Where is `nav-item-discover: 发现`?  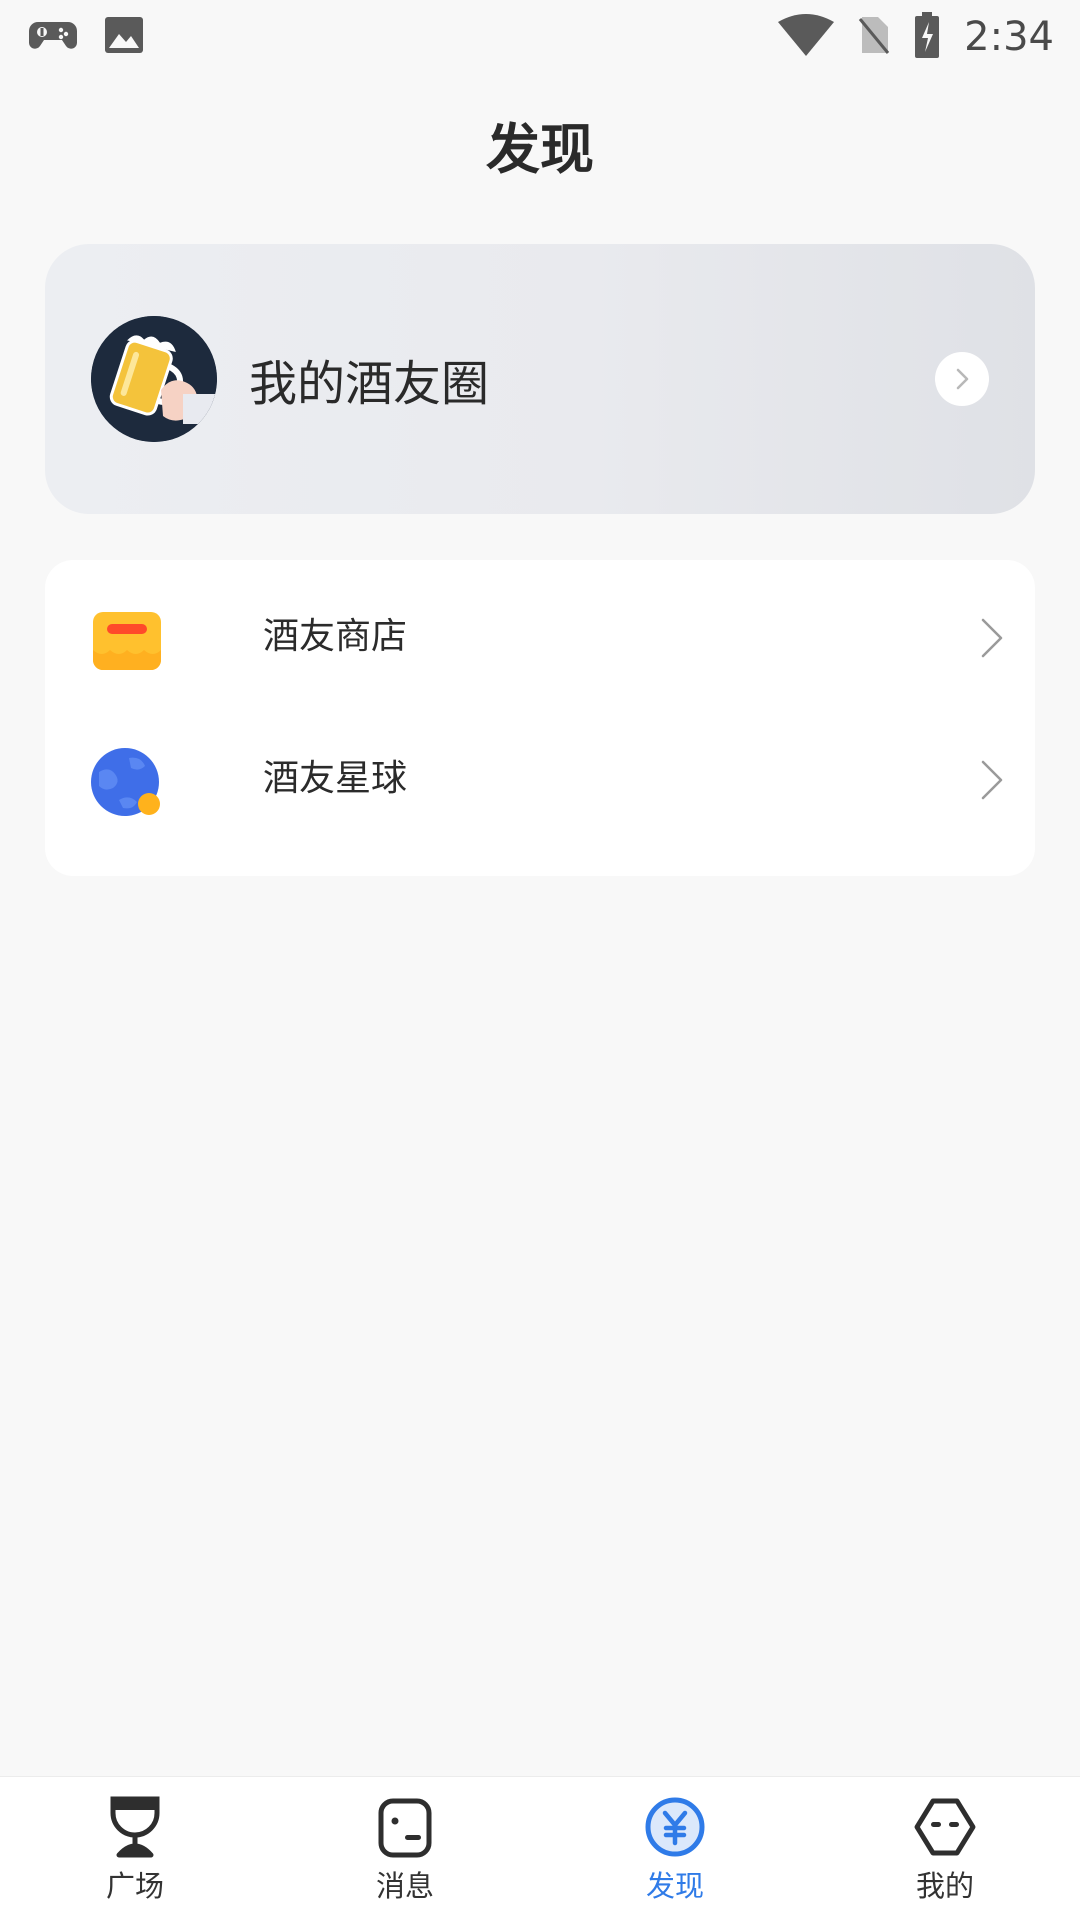
nav-item-discover: 发现 is located at coordinates (675, 1848).